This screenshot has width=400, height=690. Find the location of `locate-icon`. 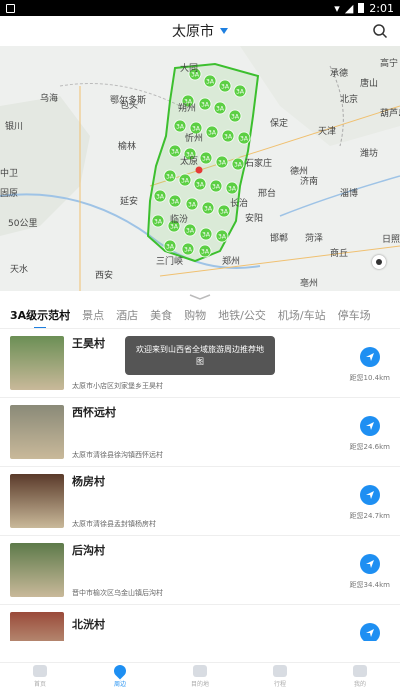

locate-icon is located at coordinates (379, 262).